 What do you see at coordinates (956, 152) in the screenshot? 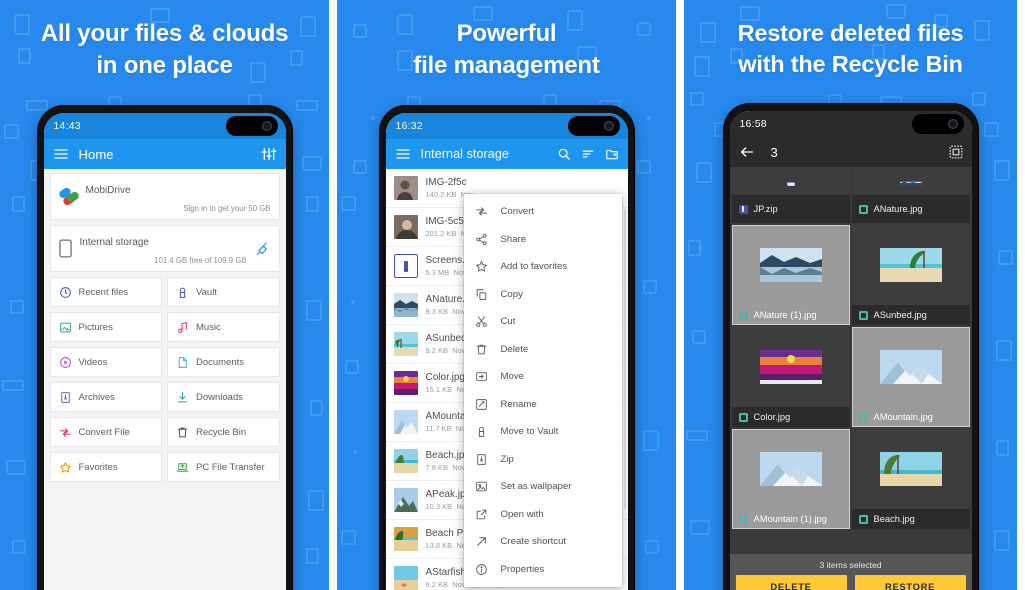
I see `select-all-icon` at bounding box center [956, 152].